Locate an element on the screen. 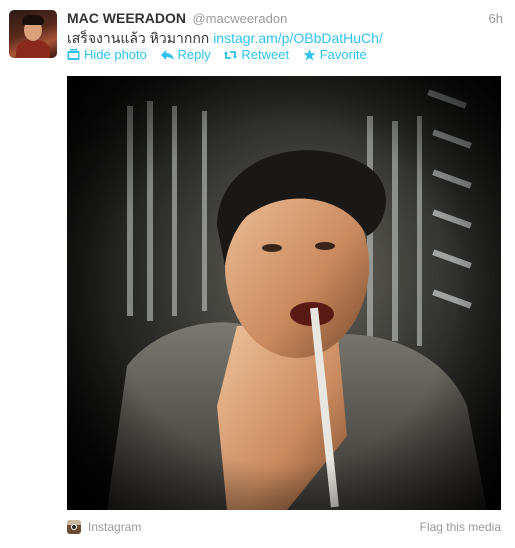 This screenshot has height=548, width=515. avatar is located at coordinates (33, 34).